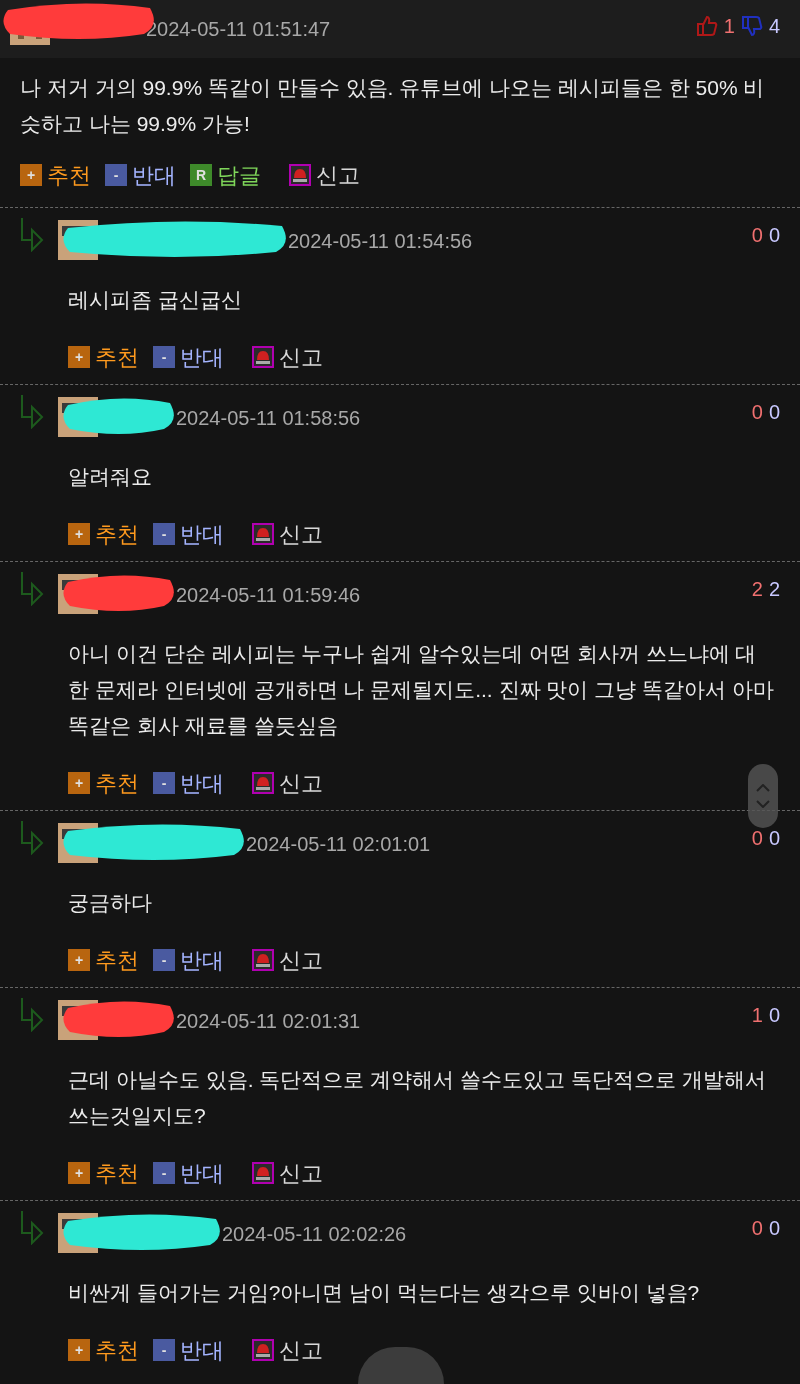 Image resolution: width=800 pixels, height=1384 pixels. Describe the element at coordinates (763, 804) in the screenshot. I see `chevron-down-icon` at that location.